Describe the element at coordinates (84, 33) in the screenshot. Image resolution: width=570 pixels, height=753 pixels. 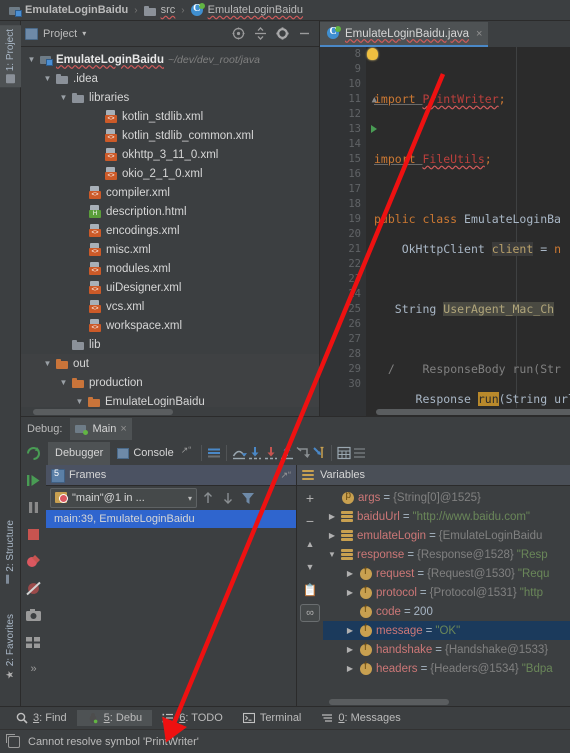
I see `chevron-down-icon: ▾` at that location.